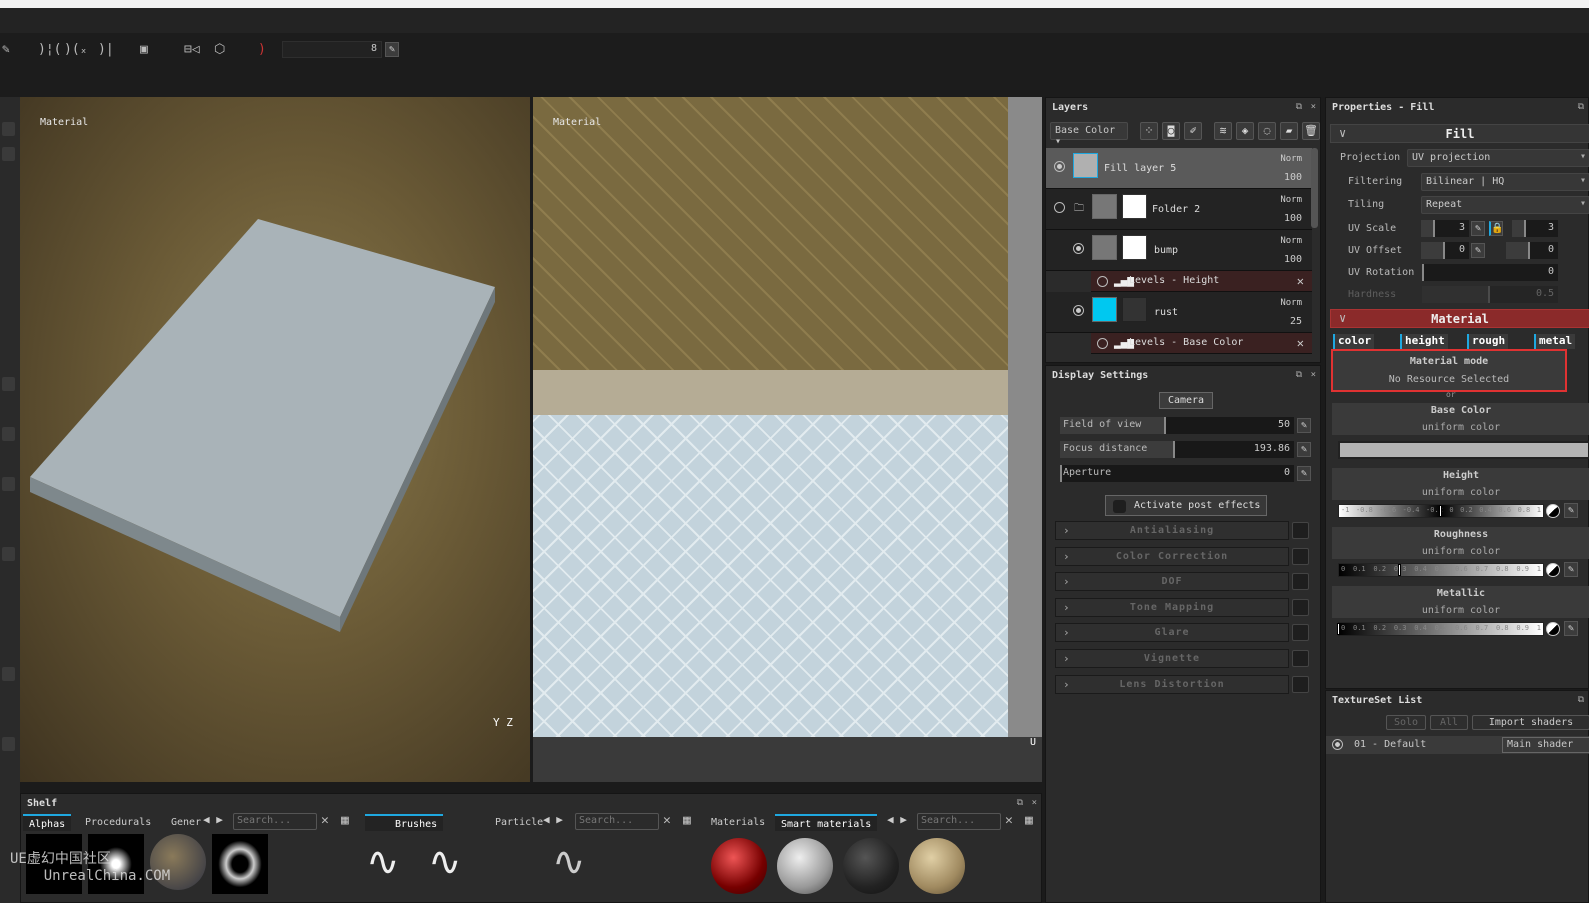 This screenshot has height=903, width=1589. I want to click on uv-scale-v-input: 3, so click(1535, 228).